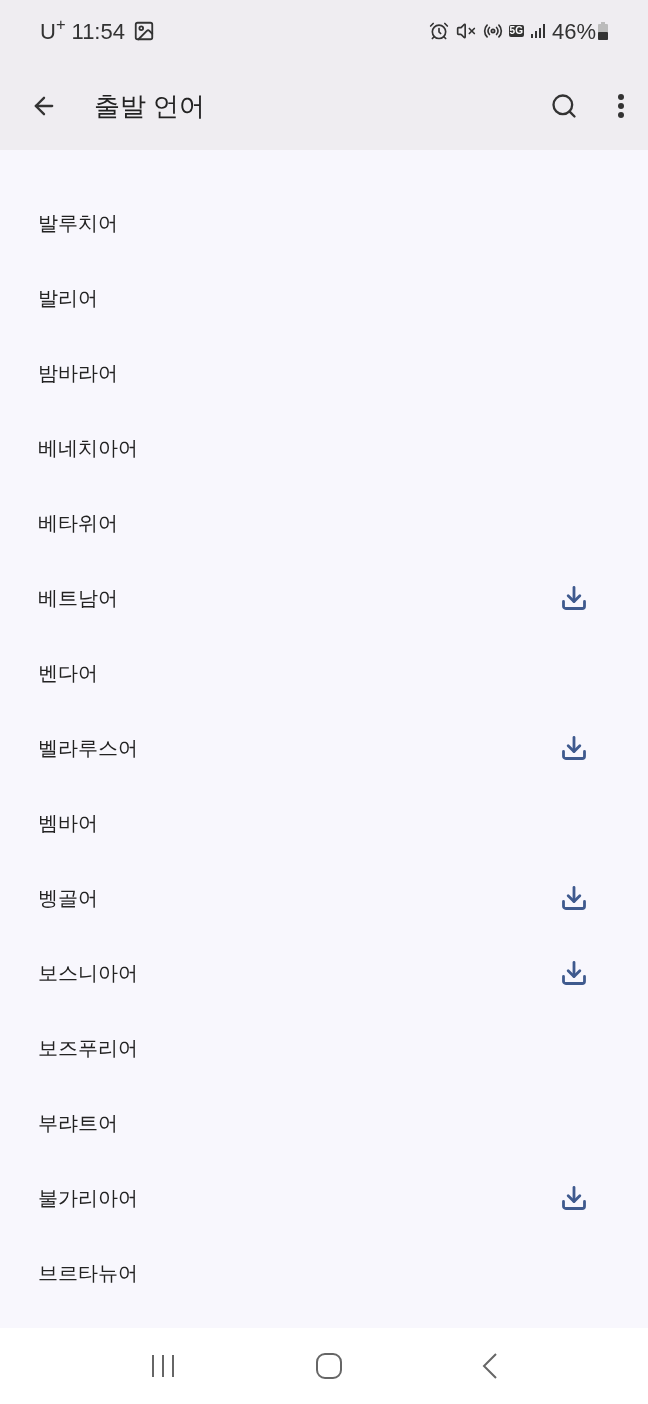 This screenshot has width=648, height=1404. Describe the element at coordinates (324, 1197) in the screenshot. I see `language-item: 불가리아어` at that location.